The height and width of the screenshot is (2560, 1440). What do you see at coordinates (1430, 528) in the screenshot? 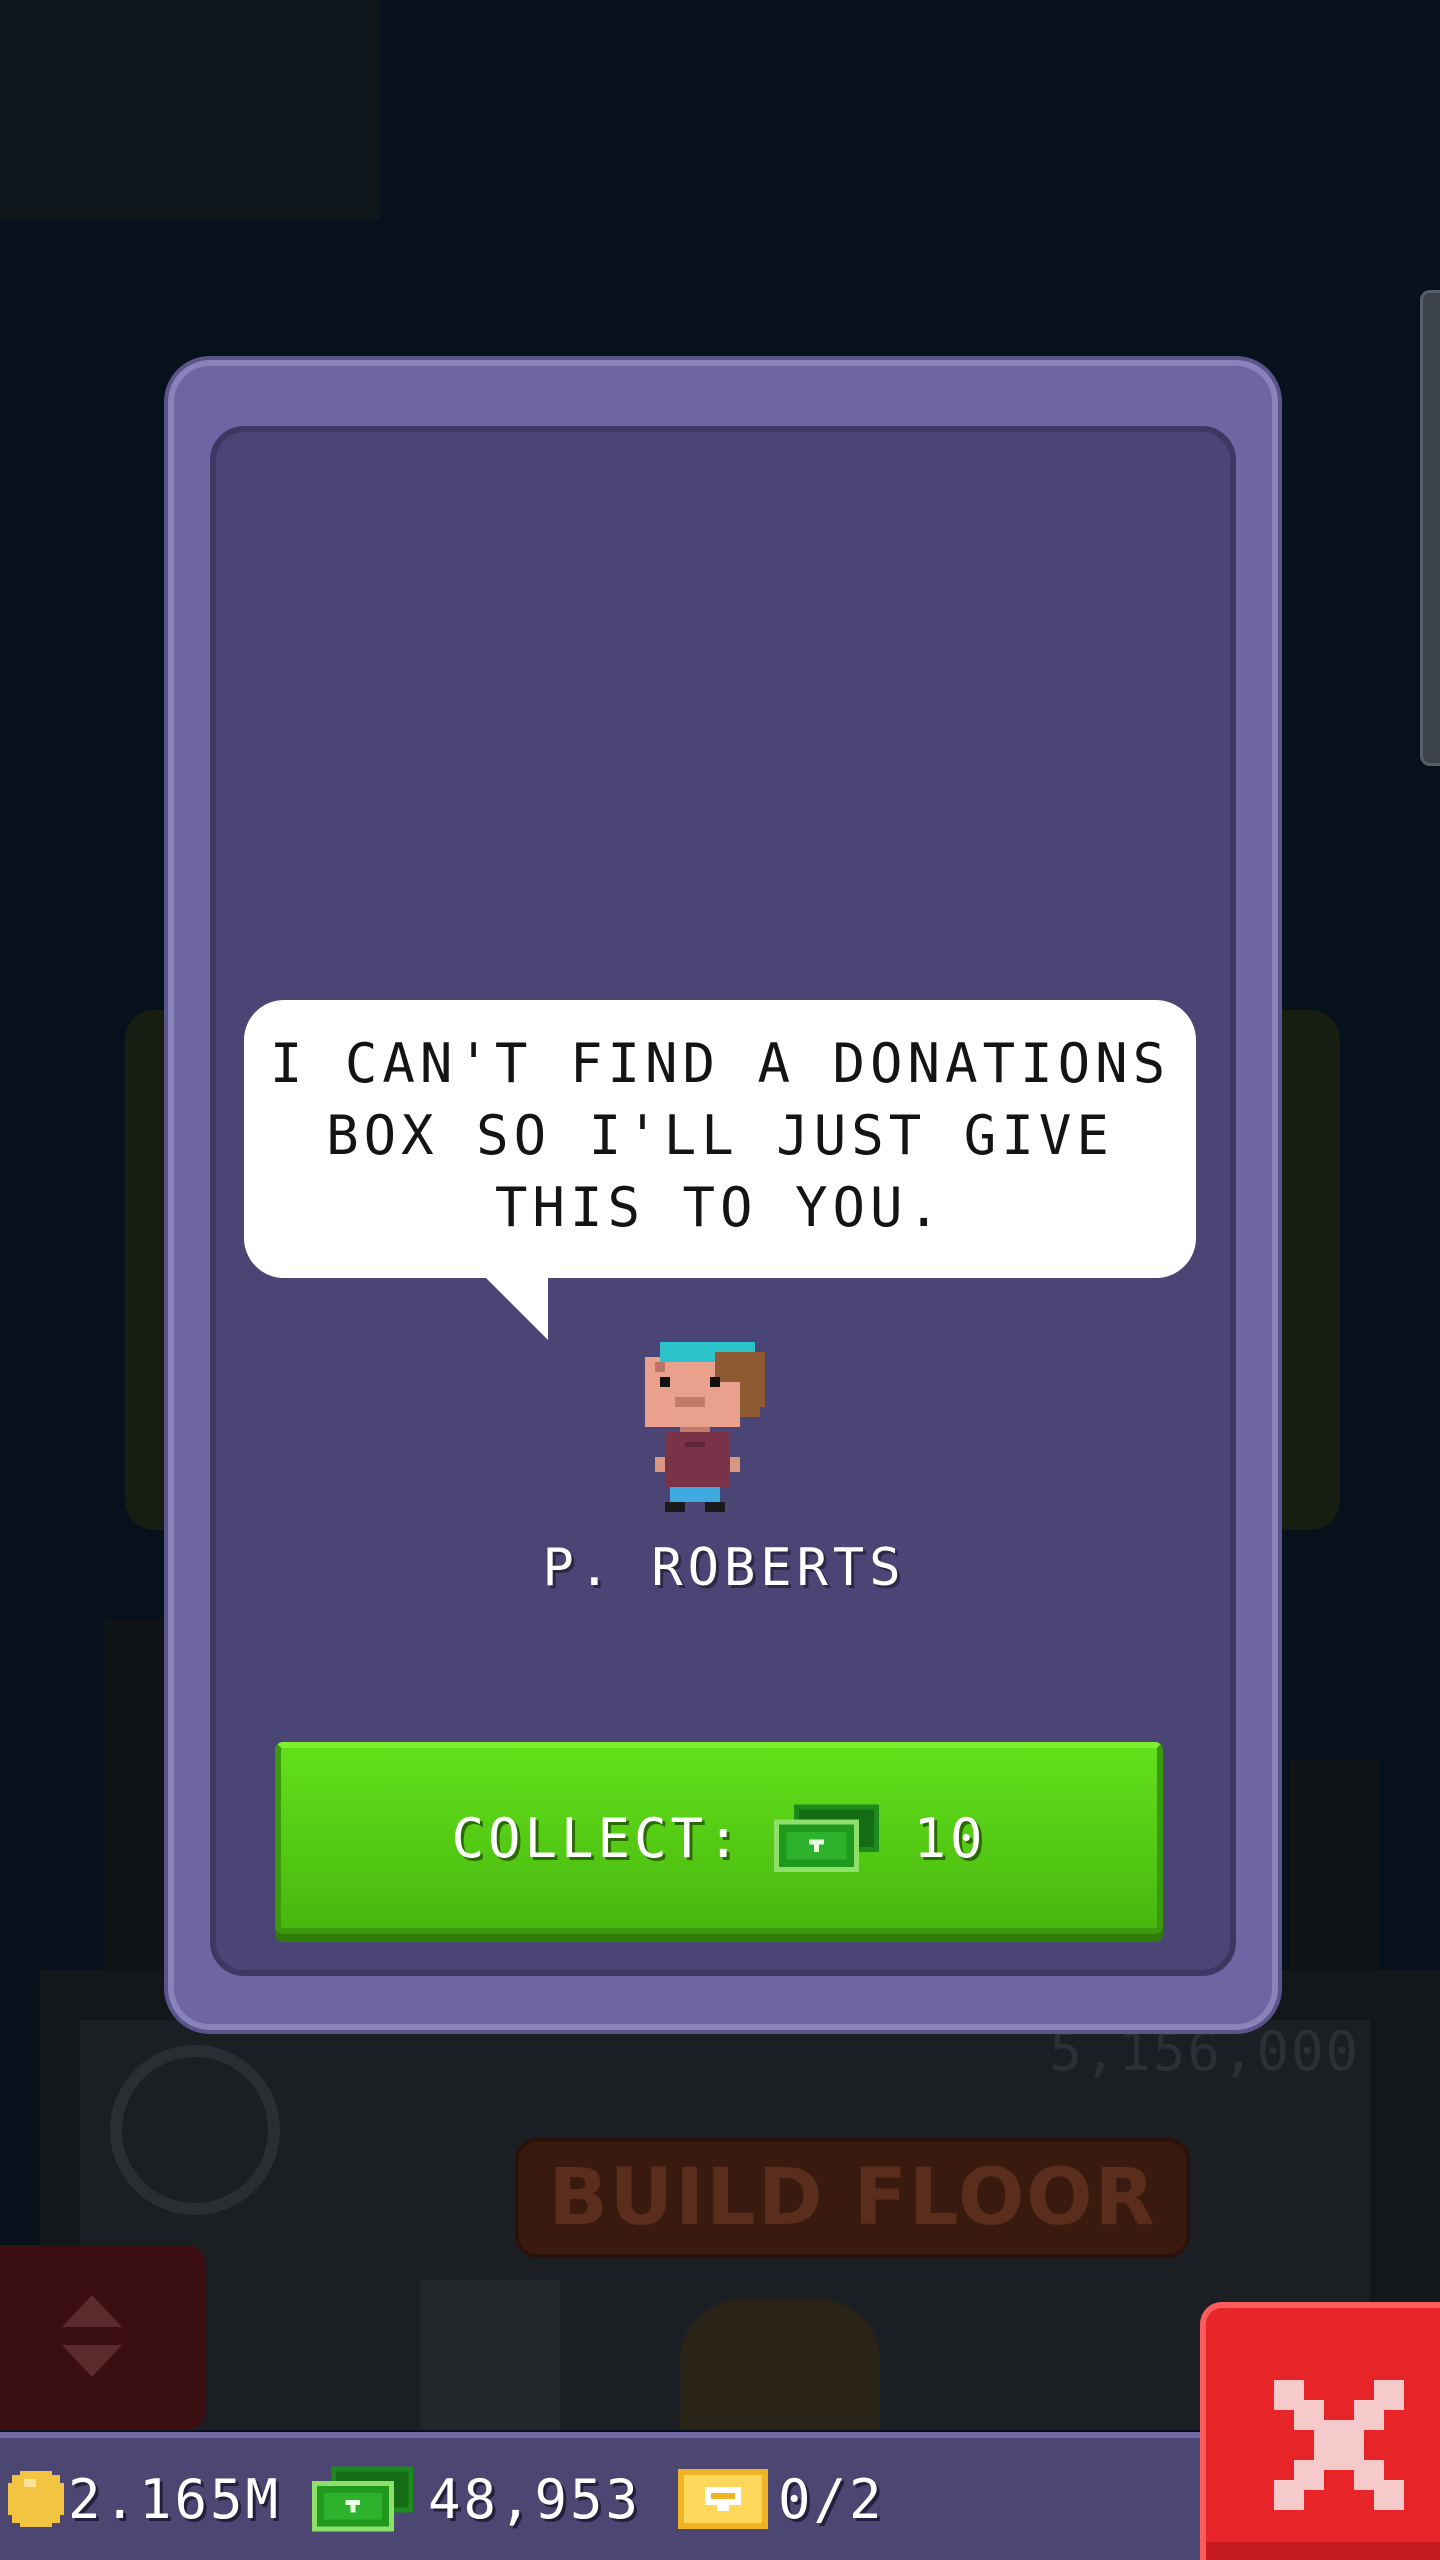
I see `side-menu-handle` at bounding box center [1430, 528].